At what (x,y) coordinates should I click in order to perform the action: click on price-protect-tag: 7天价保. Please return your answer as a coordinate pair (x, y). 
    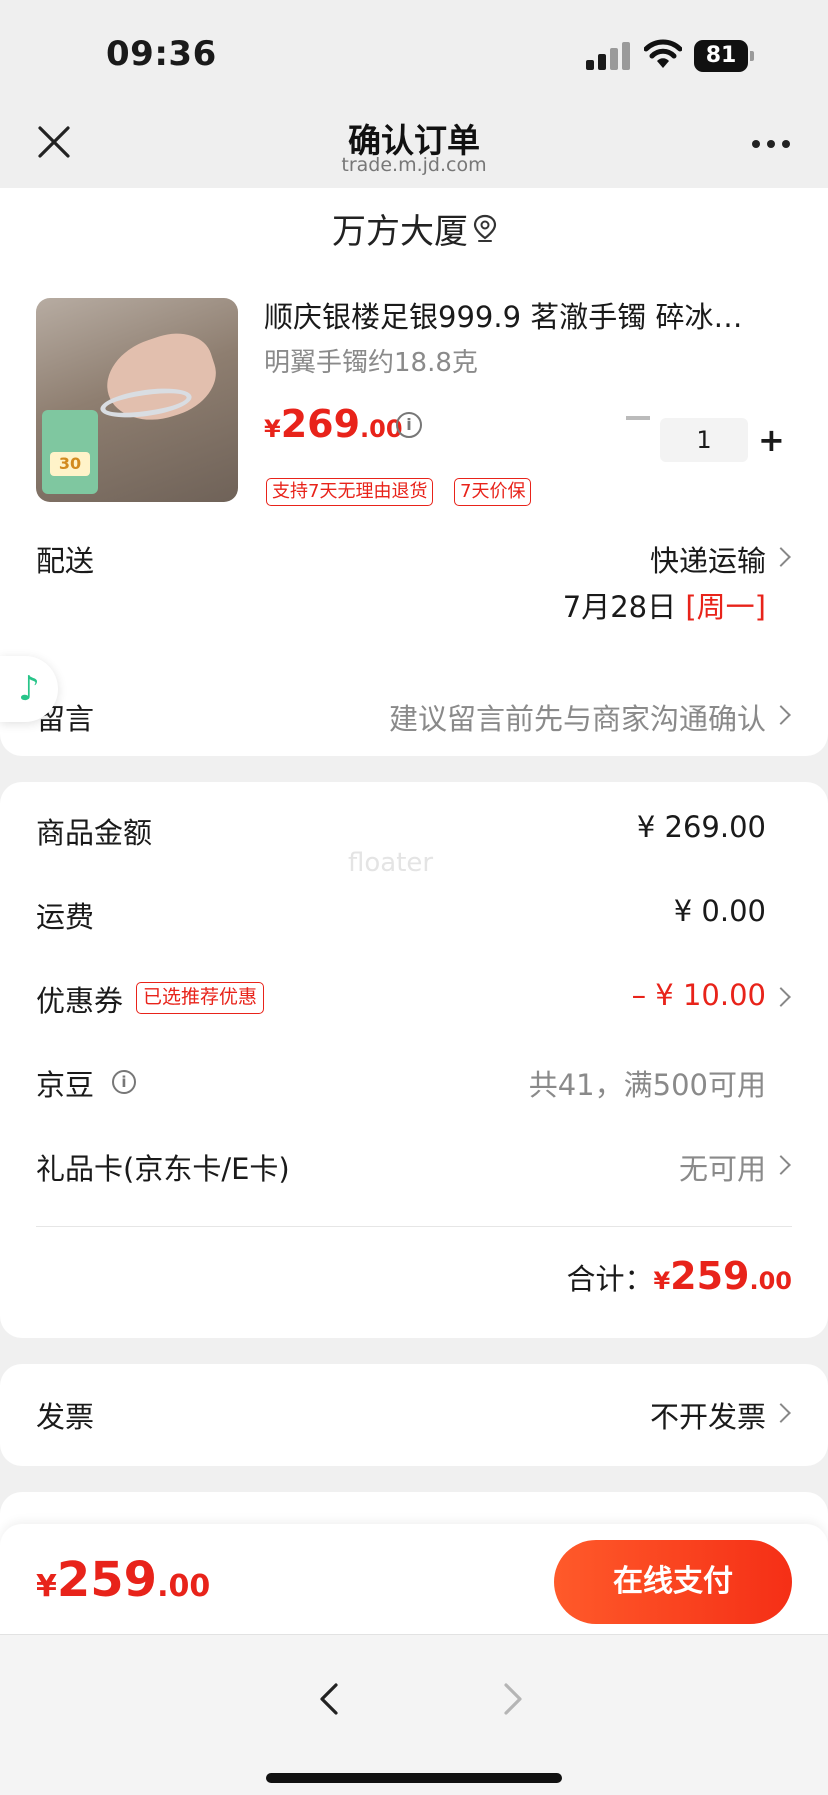
    Looking at the image, I should click on (493, 492).